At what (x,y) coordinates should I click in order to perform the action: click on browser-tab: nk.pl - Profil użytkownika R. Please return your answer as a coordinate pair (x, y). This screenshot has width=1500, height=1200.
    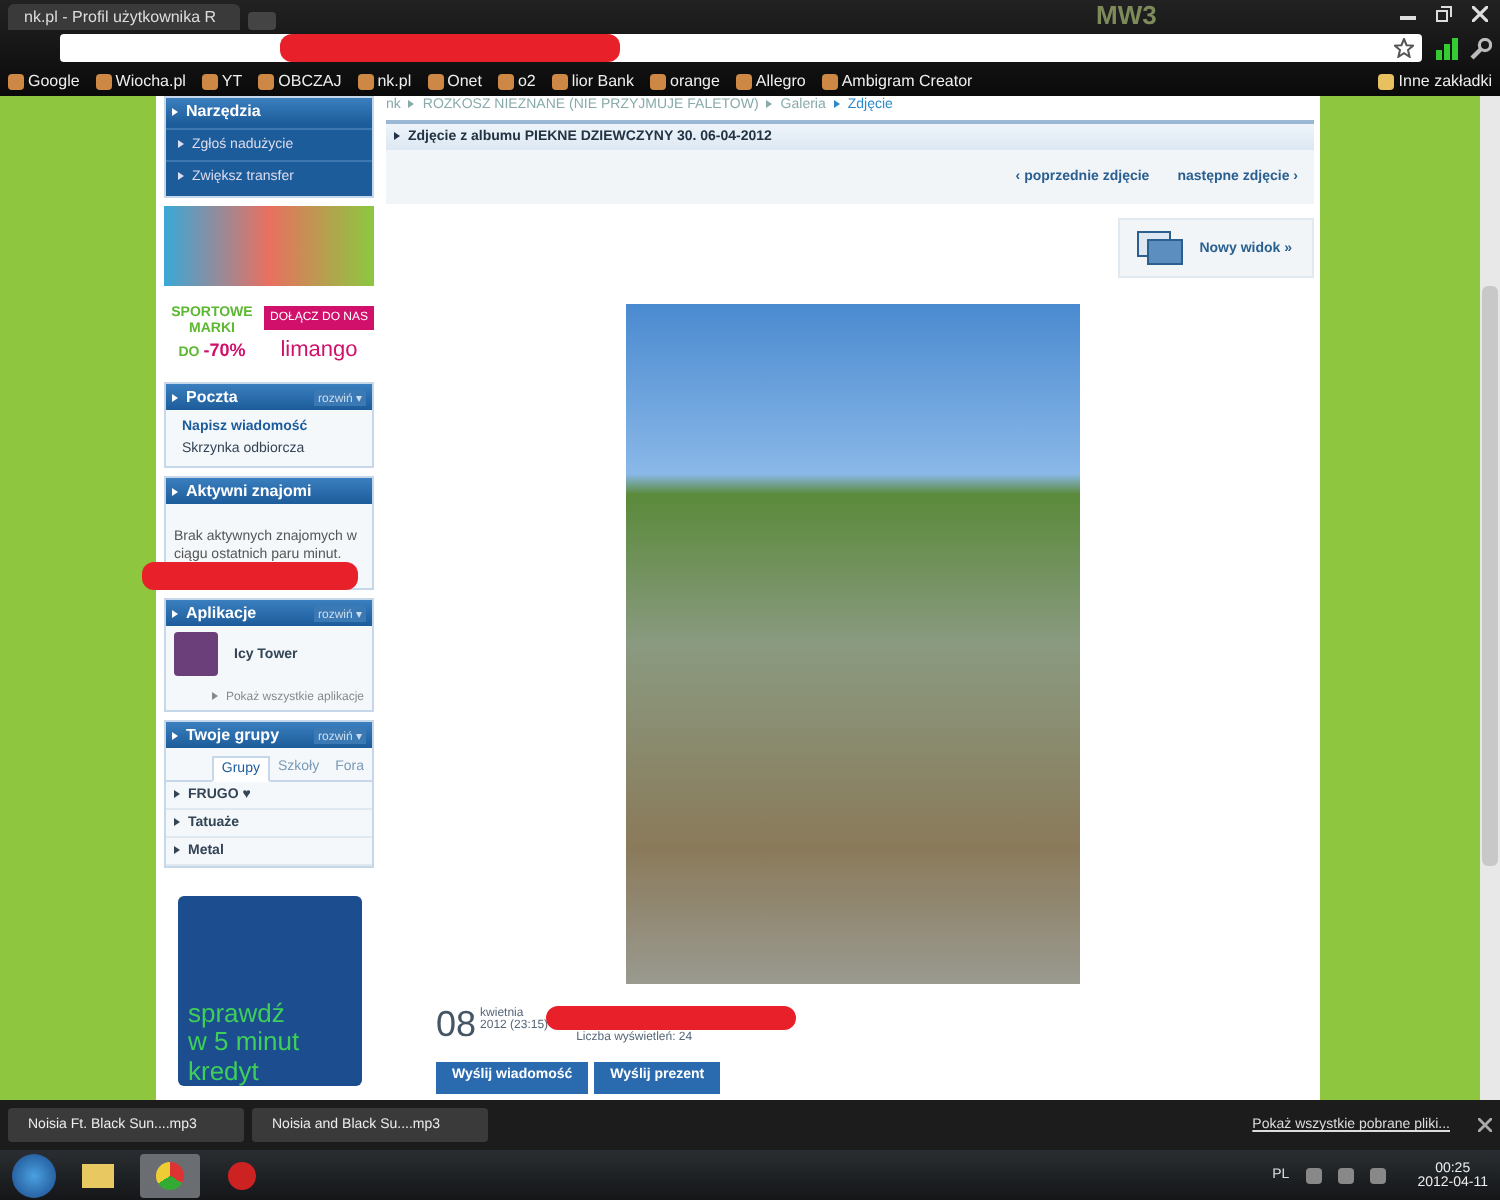
    Looking at the image, I should click on (124, 17).